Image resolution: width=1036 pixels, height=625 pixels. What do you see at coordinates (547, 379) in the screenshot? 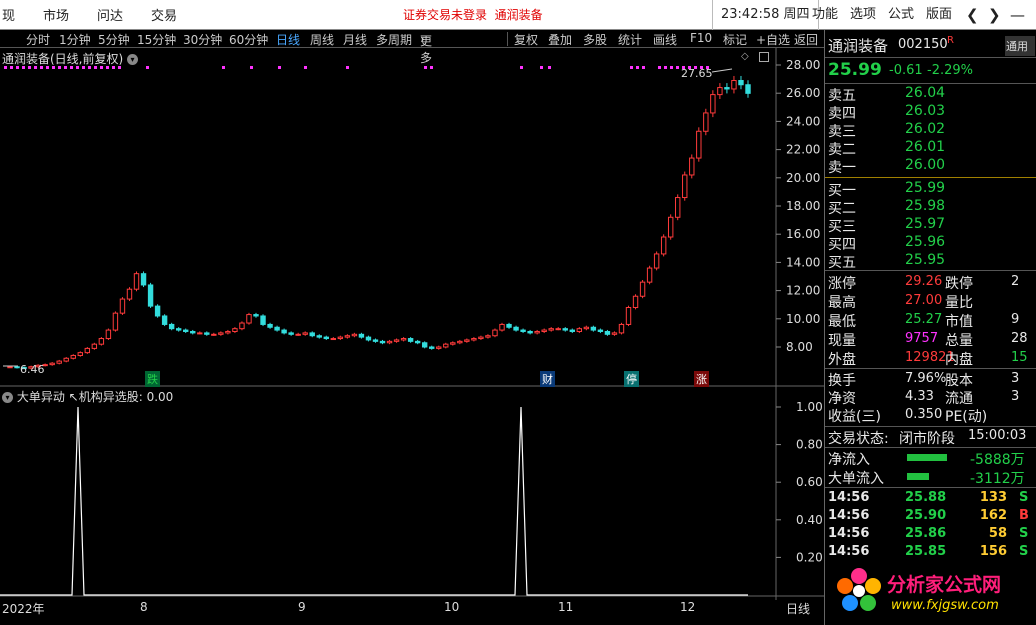
I see `event-label-finance: 财` at bounding box center [547, 379].